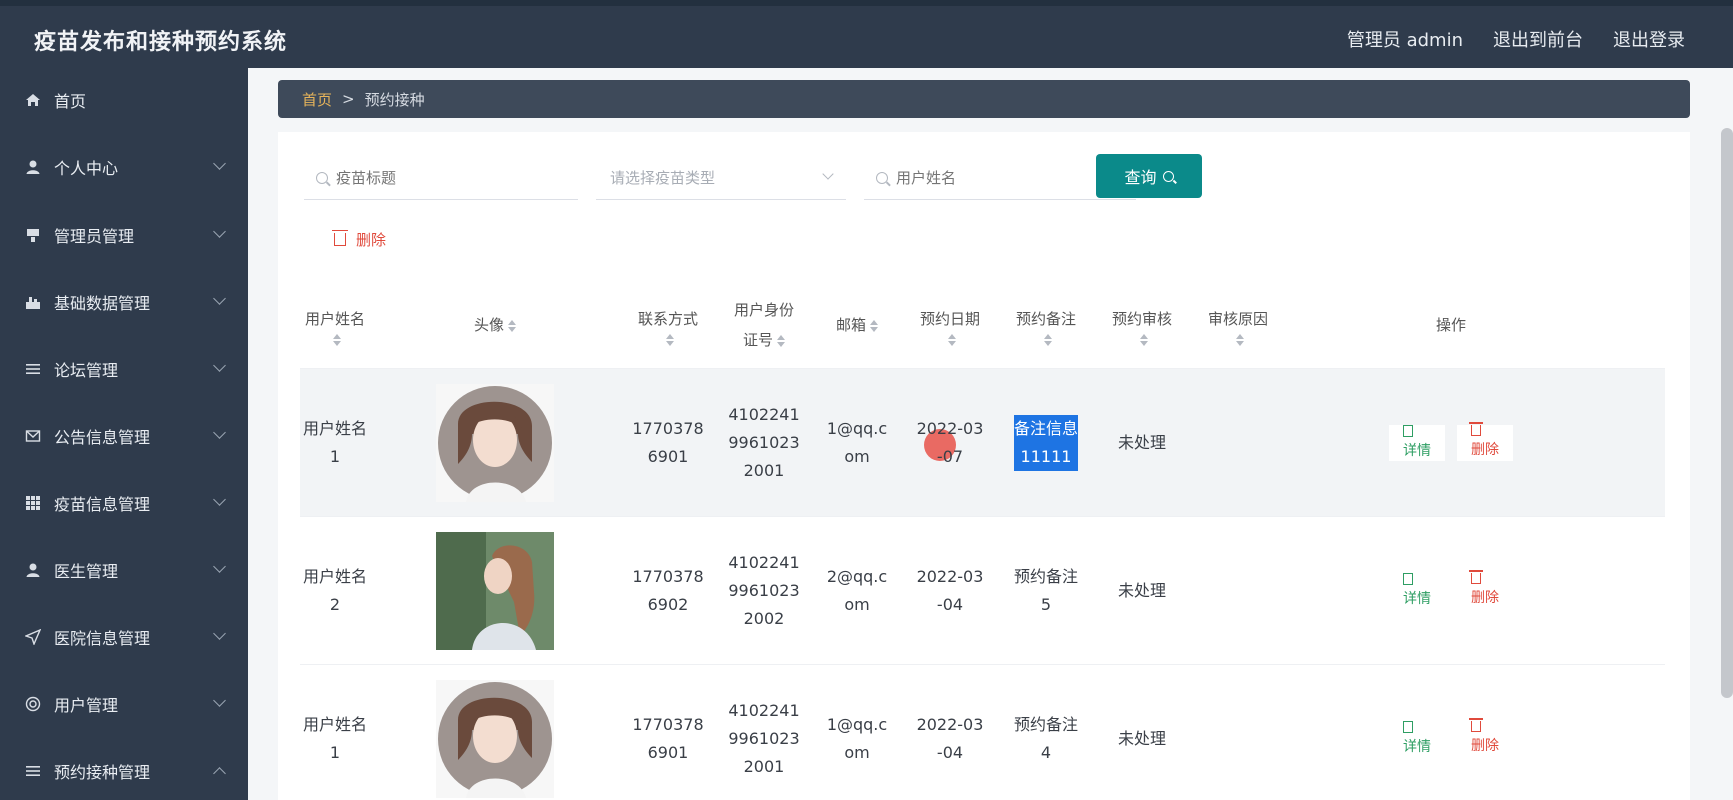 This screenshot has width=1733, height=800. I want to click on col-header-date: 预约日期, so click(950, 325).